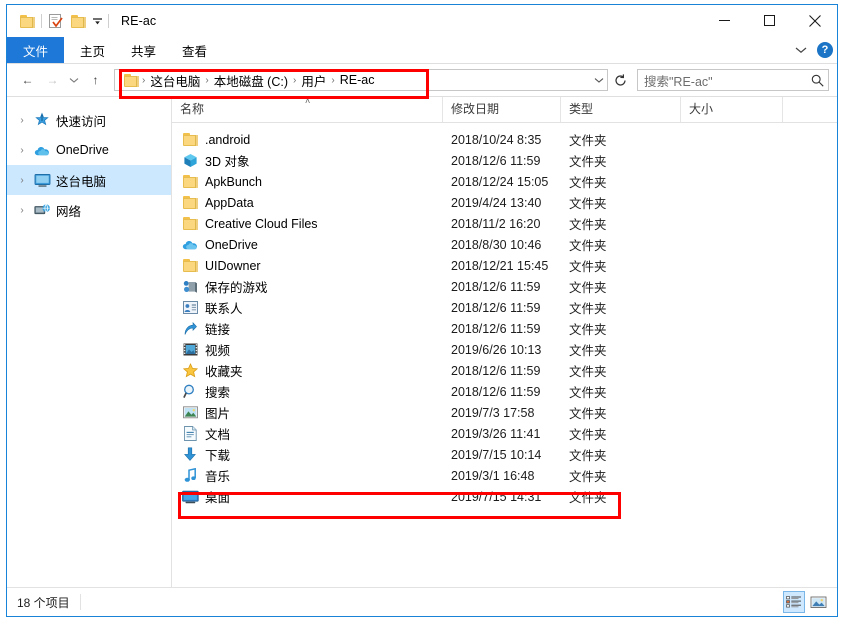  I want to click on file-name-cell: 收藏夹, so click(307, 370).